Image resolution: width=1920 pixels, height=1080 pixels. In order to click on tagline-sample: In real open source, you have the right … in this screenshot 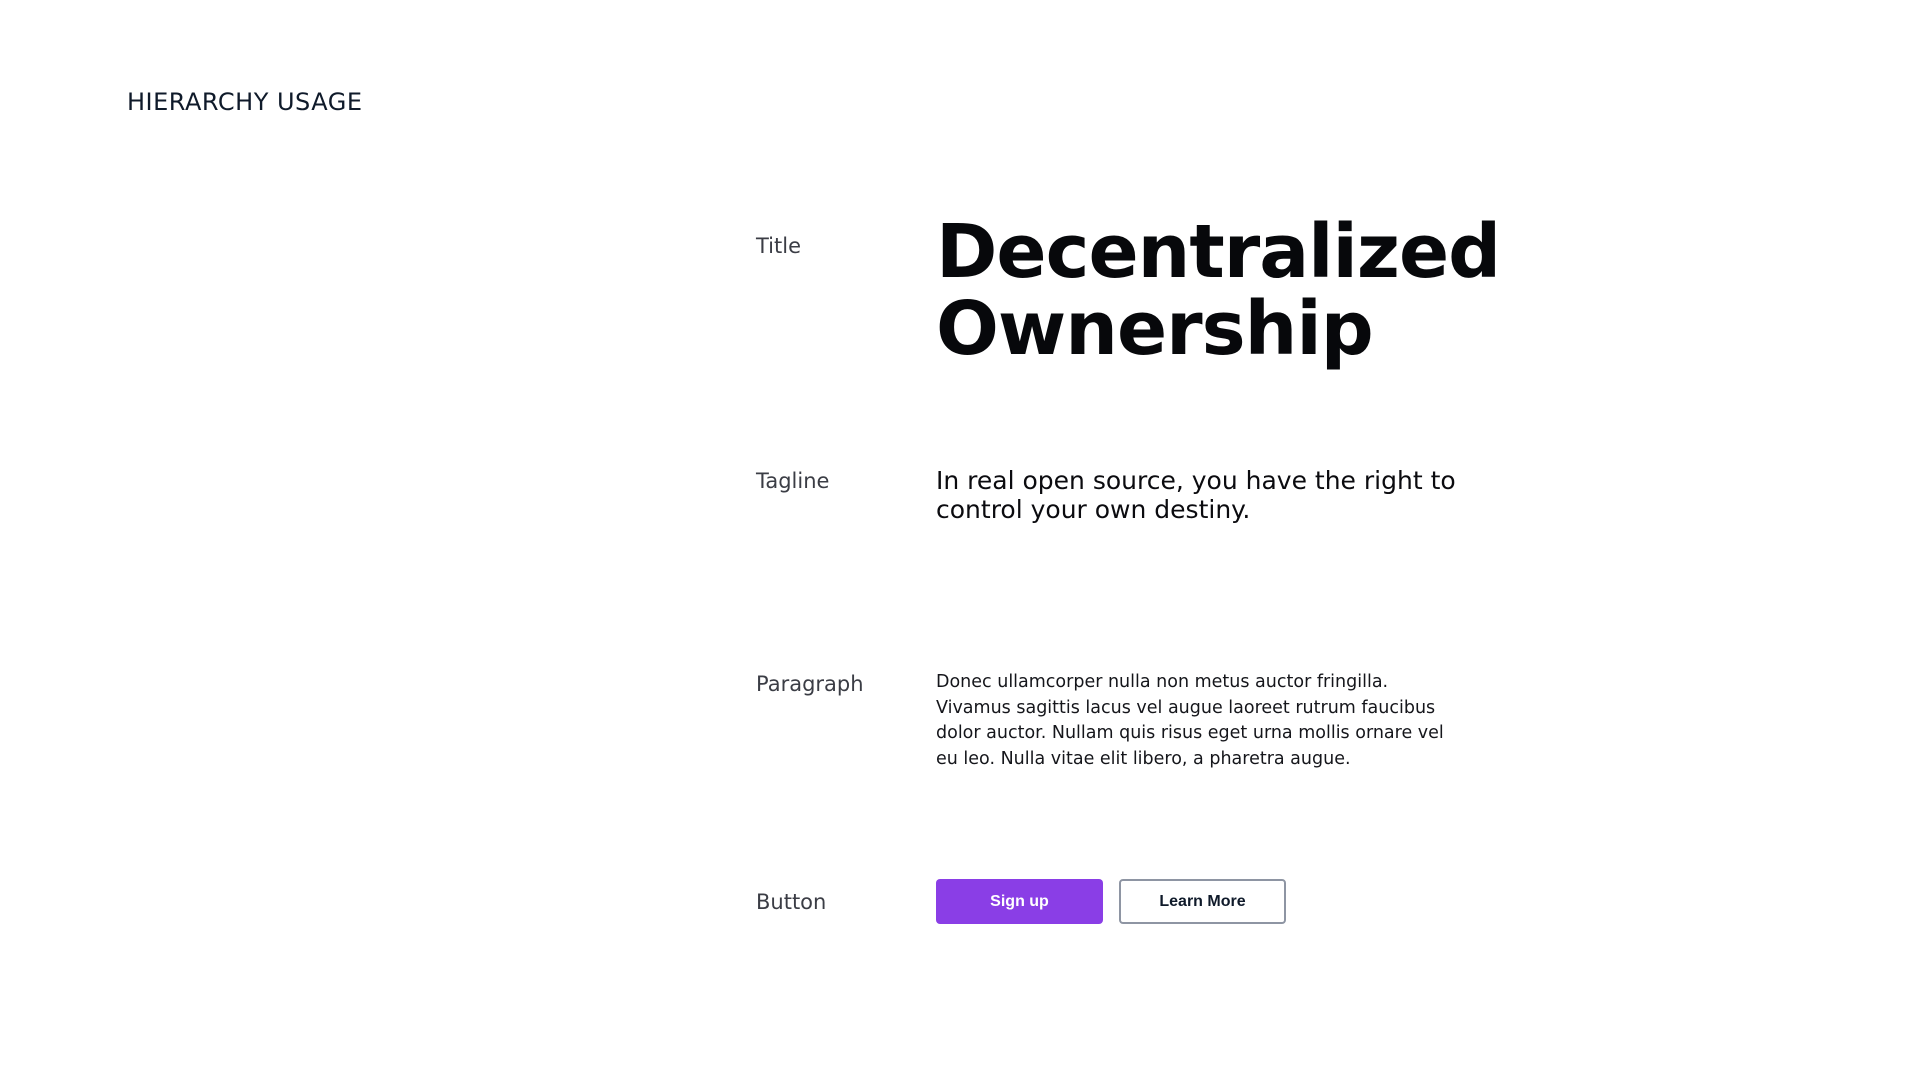, I will do `click(1196, 495)`.